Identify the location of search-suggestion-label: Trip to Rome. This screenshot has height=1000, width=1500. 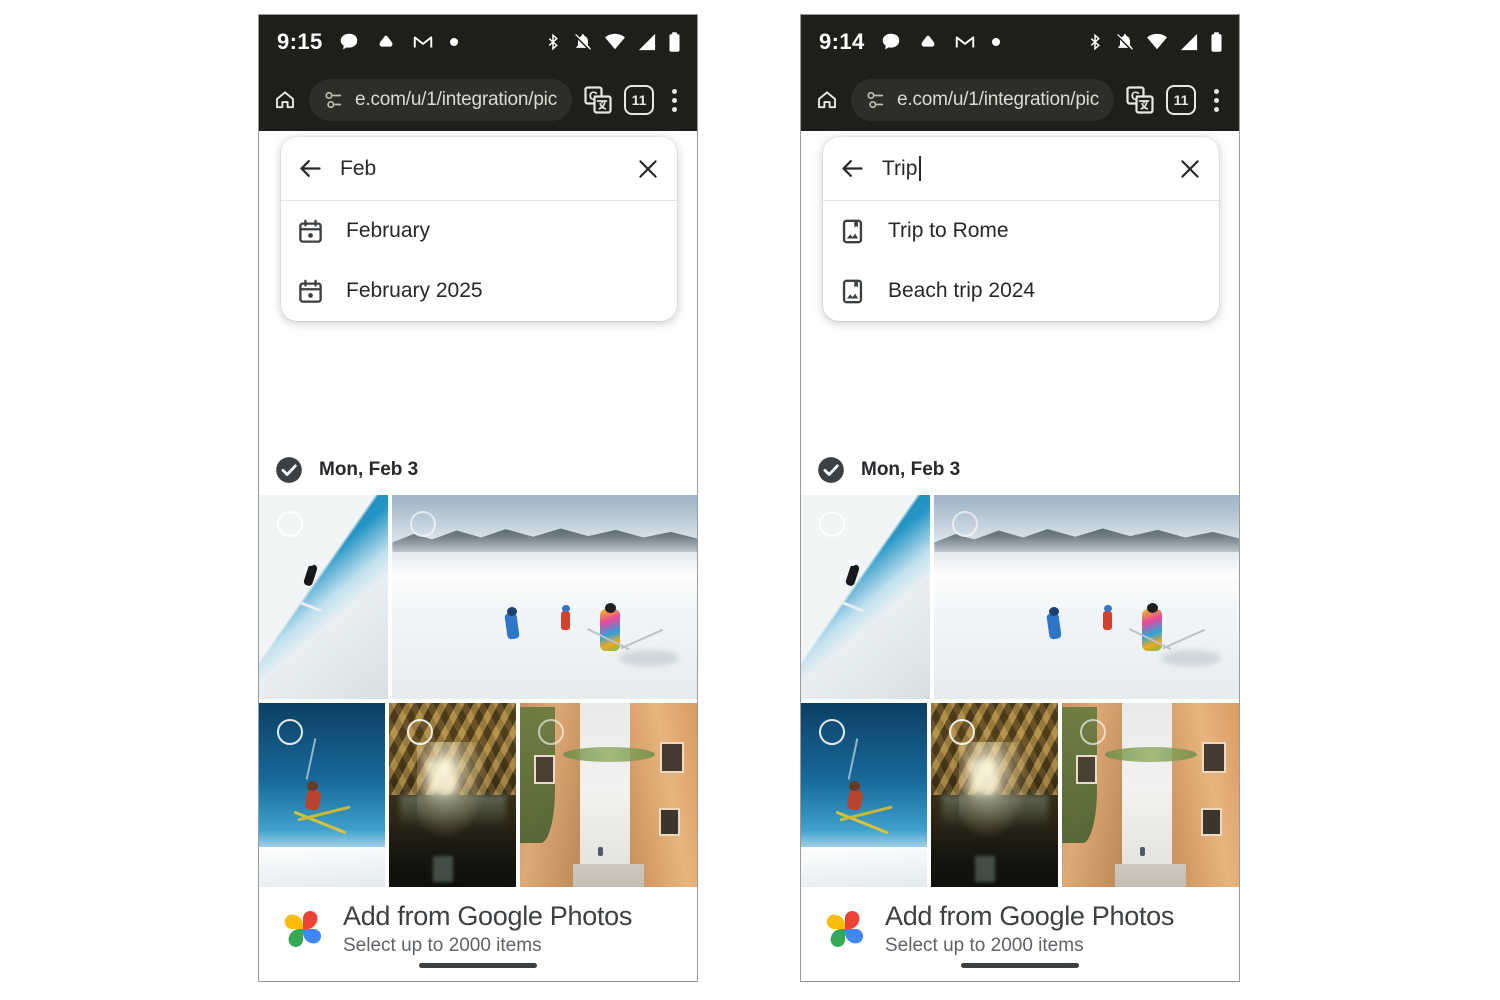
(948, 230).